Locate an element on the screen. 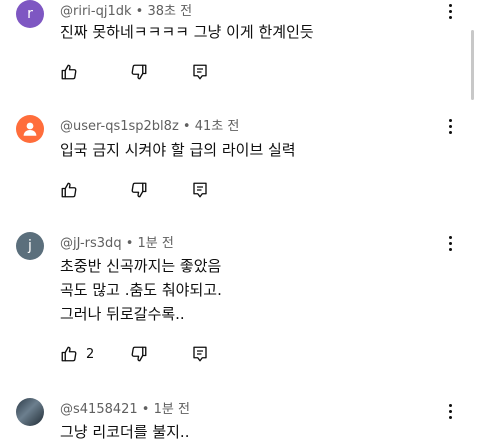  person-icon is located at coordinates (30, 129).